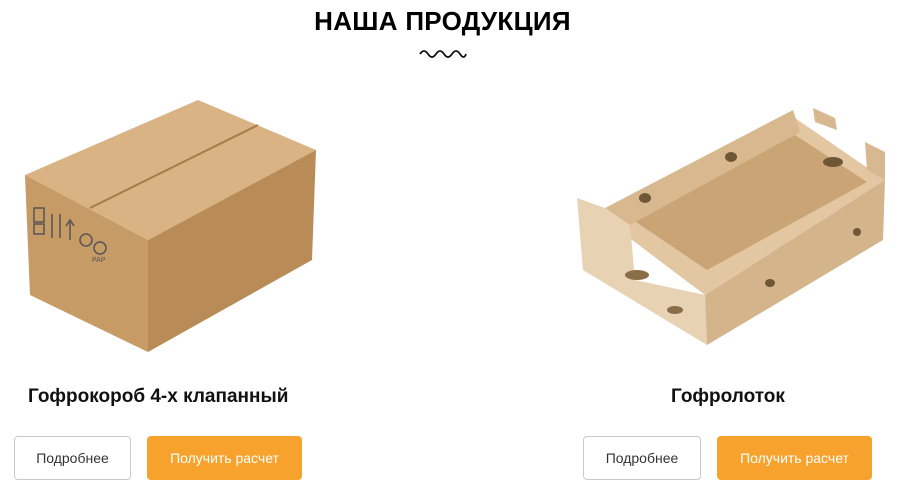 Image resolution: width=900 pixels, height=500 pixels. What do you see at coordinates (442, 21) in the screenshot?
I see `section-title: НАША ПРОДУКЦИЯ` at bounding box center [442, 21].